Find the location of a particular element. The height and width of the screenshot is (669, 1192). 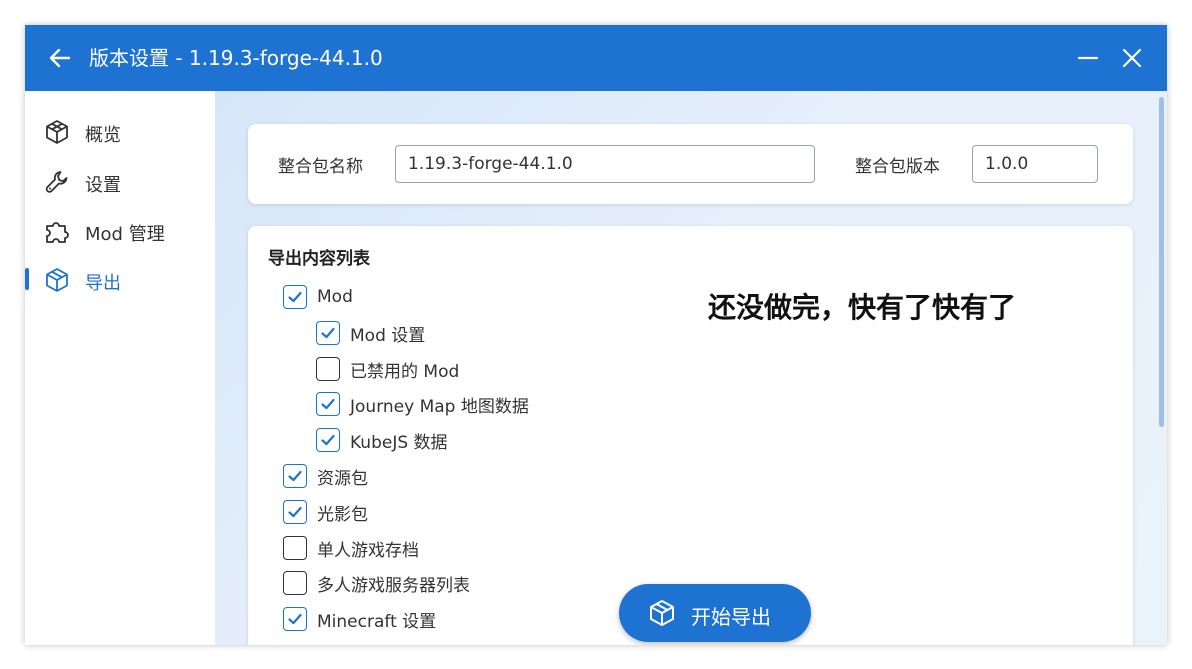

export-item-label: Mod 设置 is located at coordinates (388, 335).